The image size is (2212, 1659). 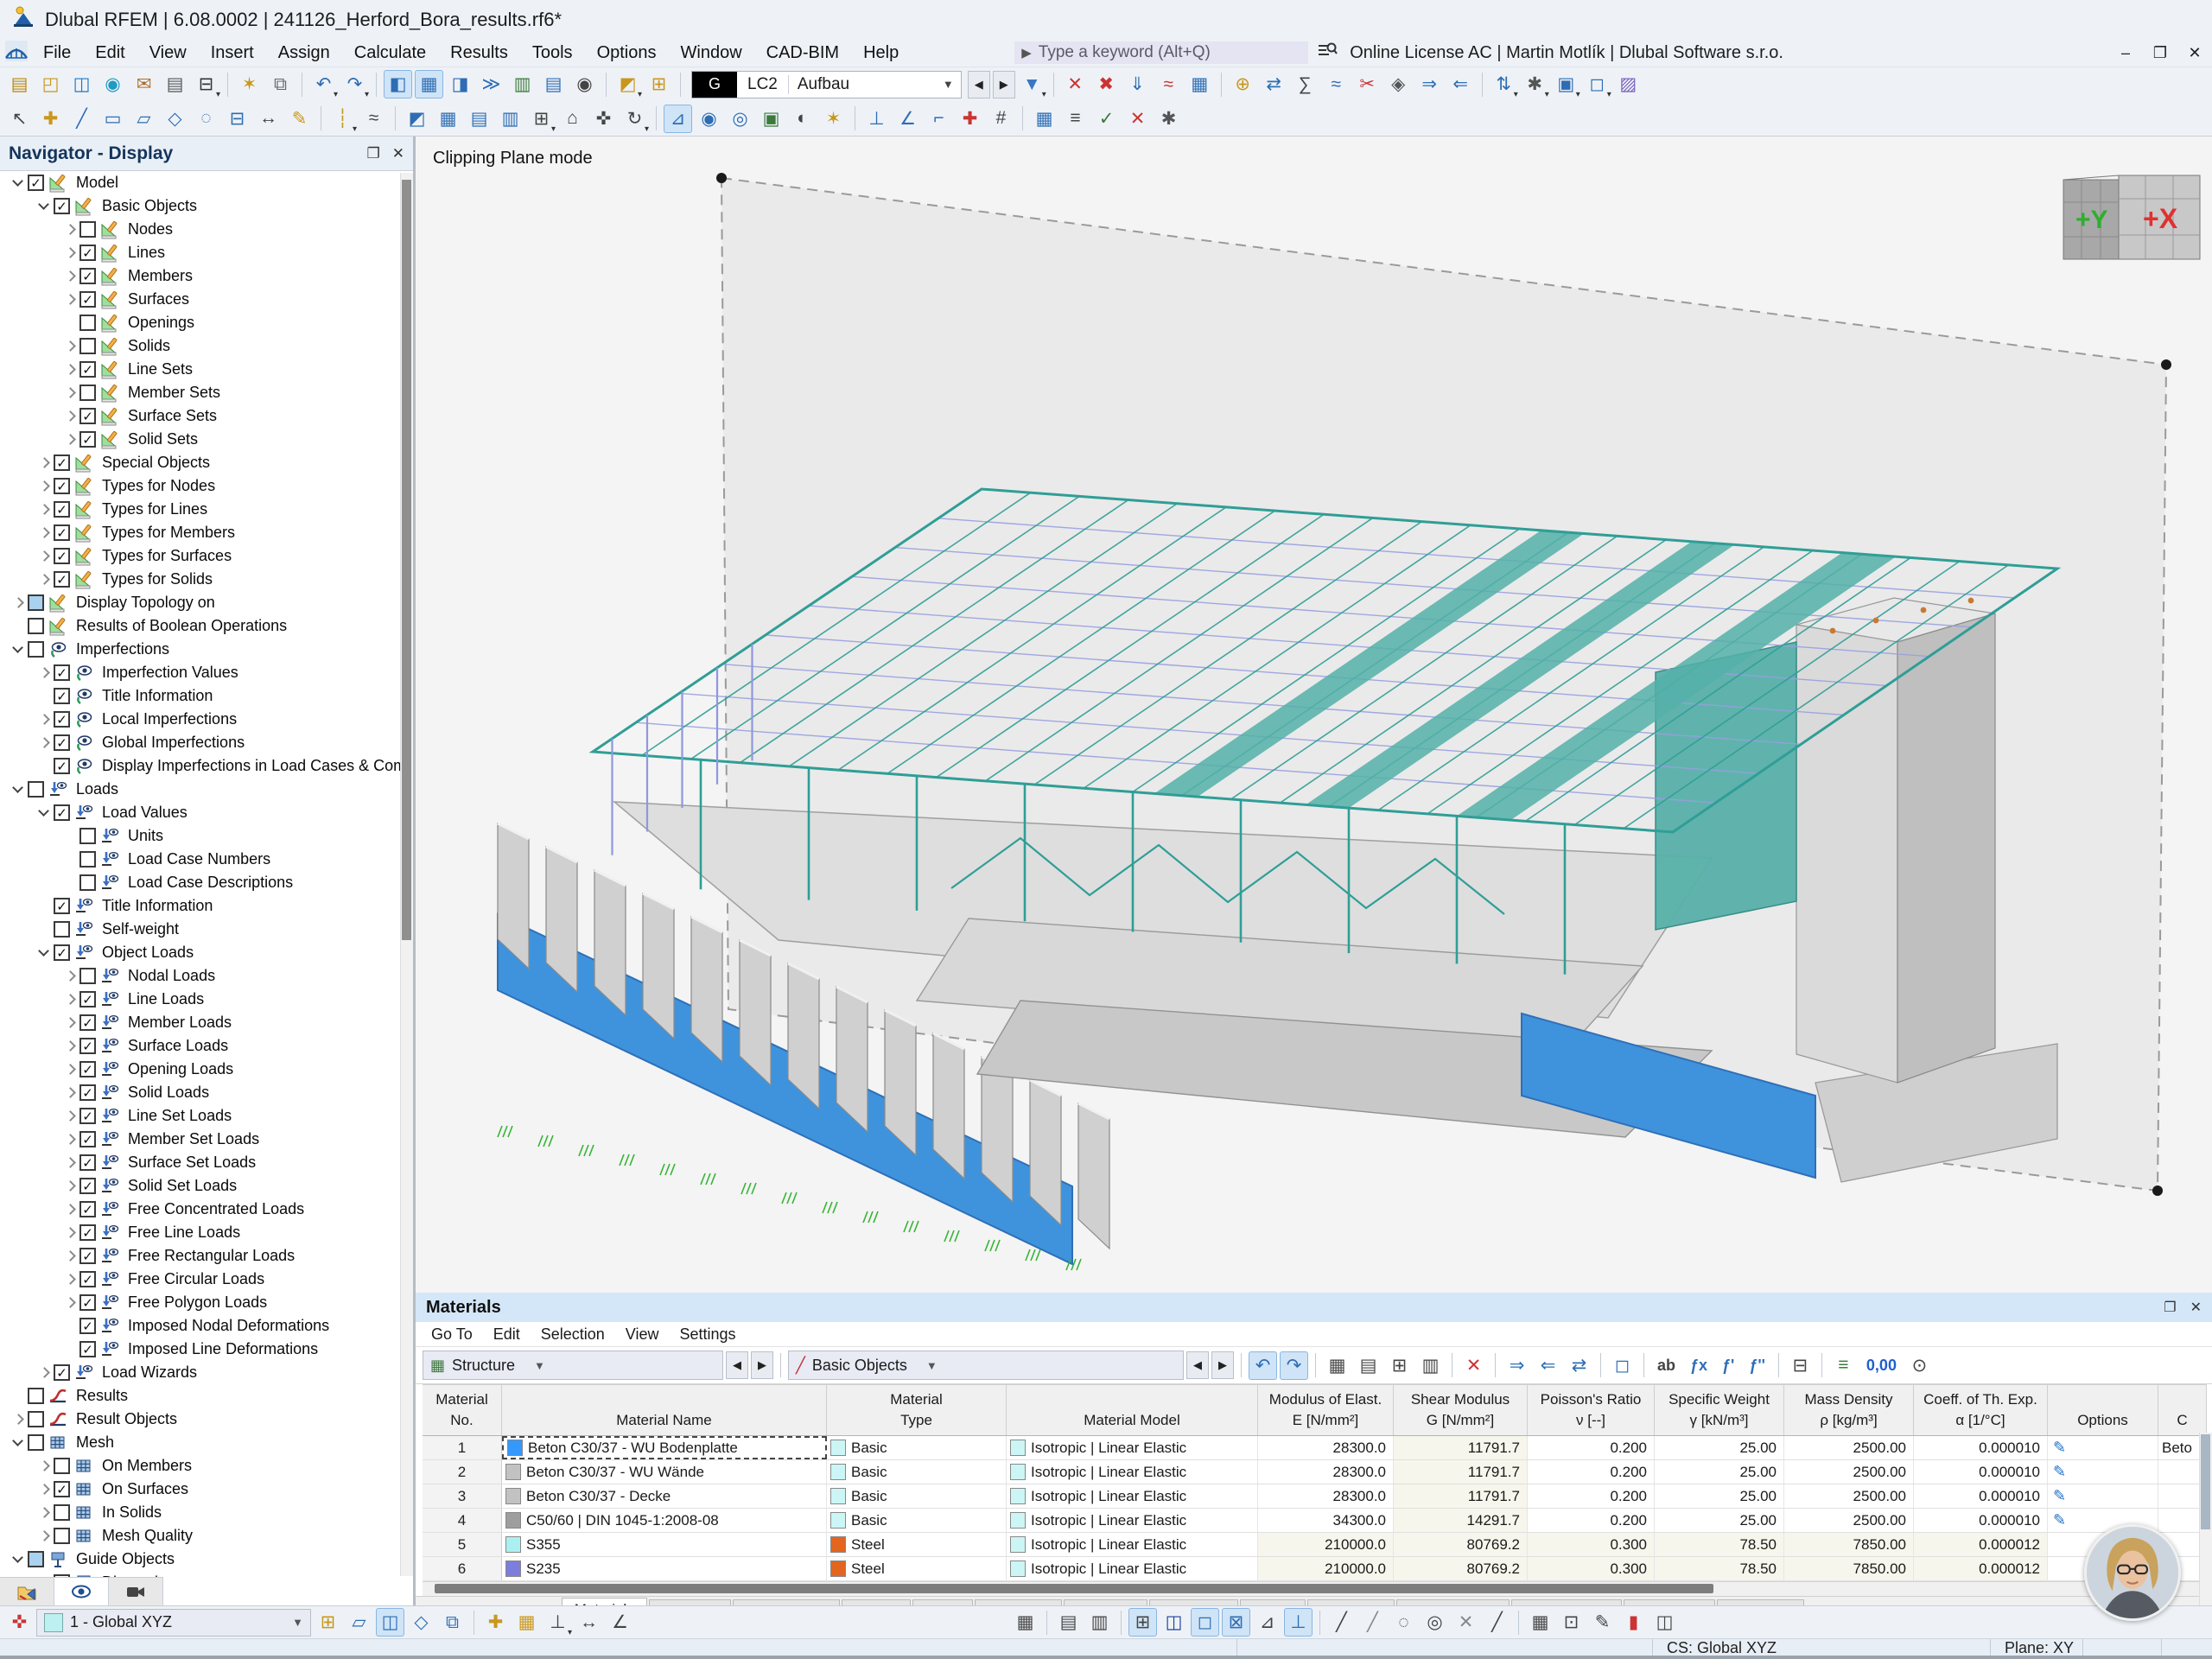 What do you see at coordinates (917, 1544) in the screenshot?
I see `material-type-cell: Steel` at bounding box center [917, 1544].